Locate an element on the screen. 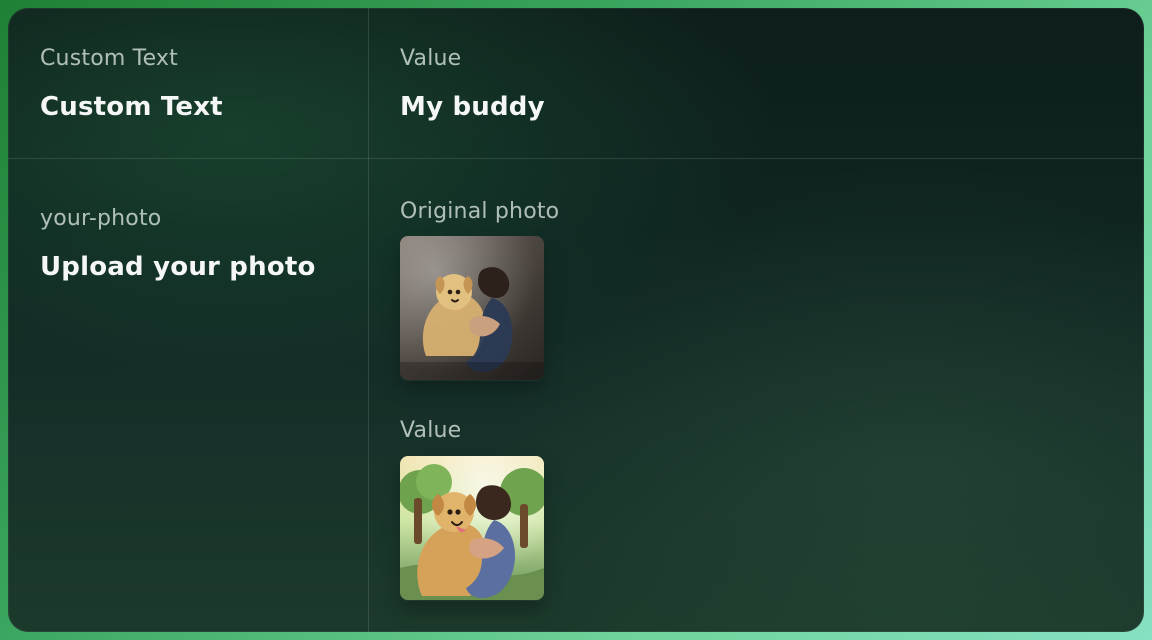 The height and width of the screenshot is (640, 1152). row-divider is located at coordinates (576, 158).